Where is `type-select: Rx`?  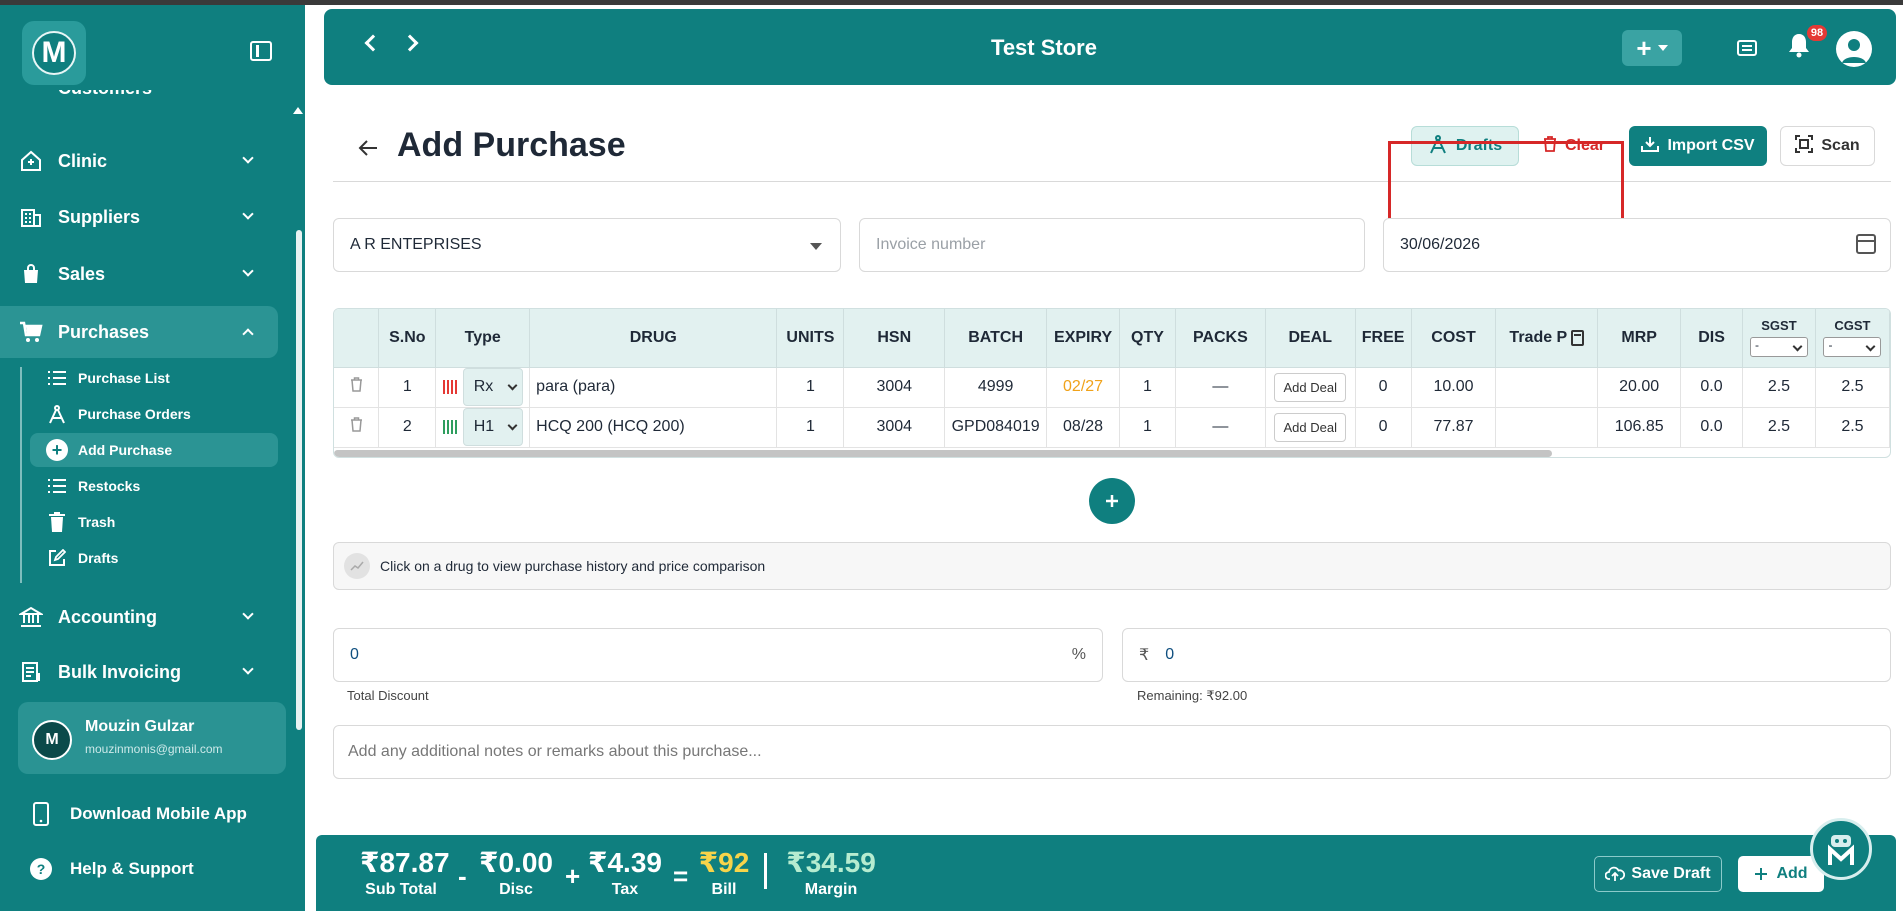
type-select: Rx is located at coordinates (492, 387).